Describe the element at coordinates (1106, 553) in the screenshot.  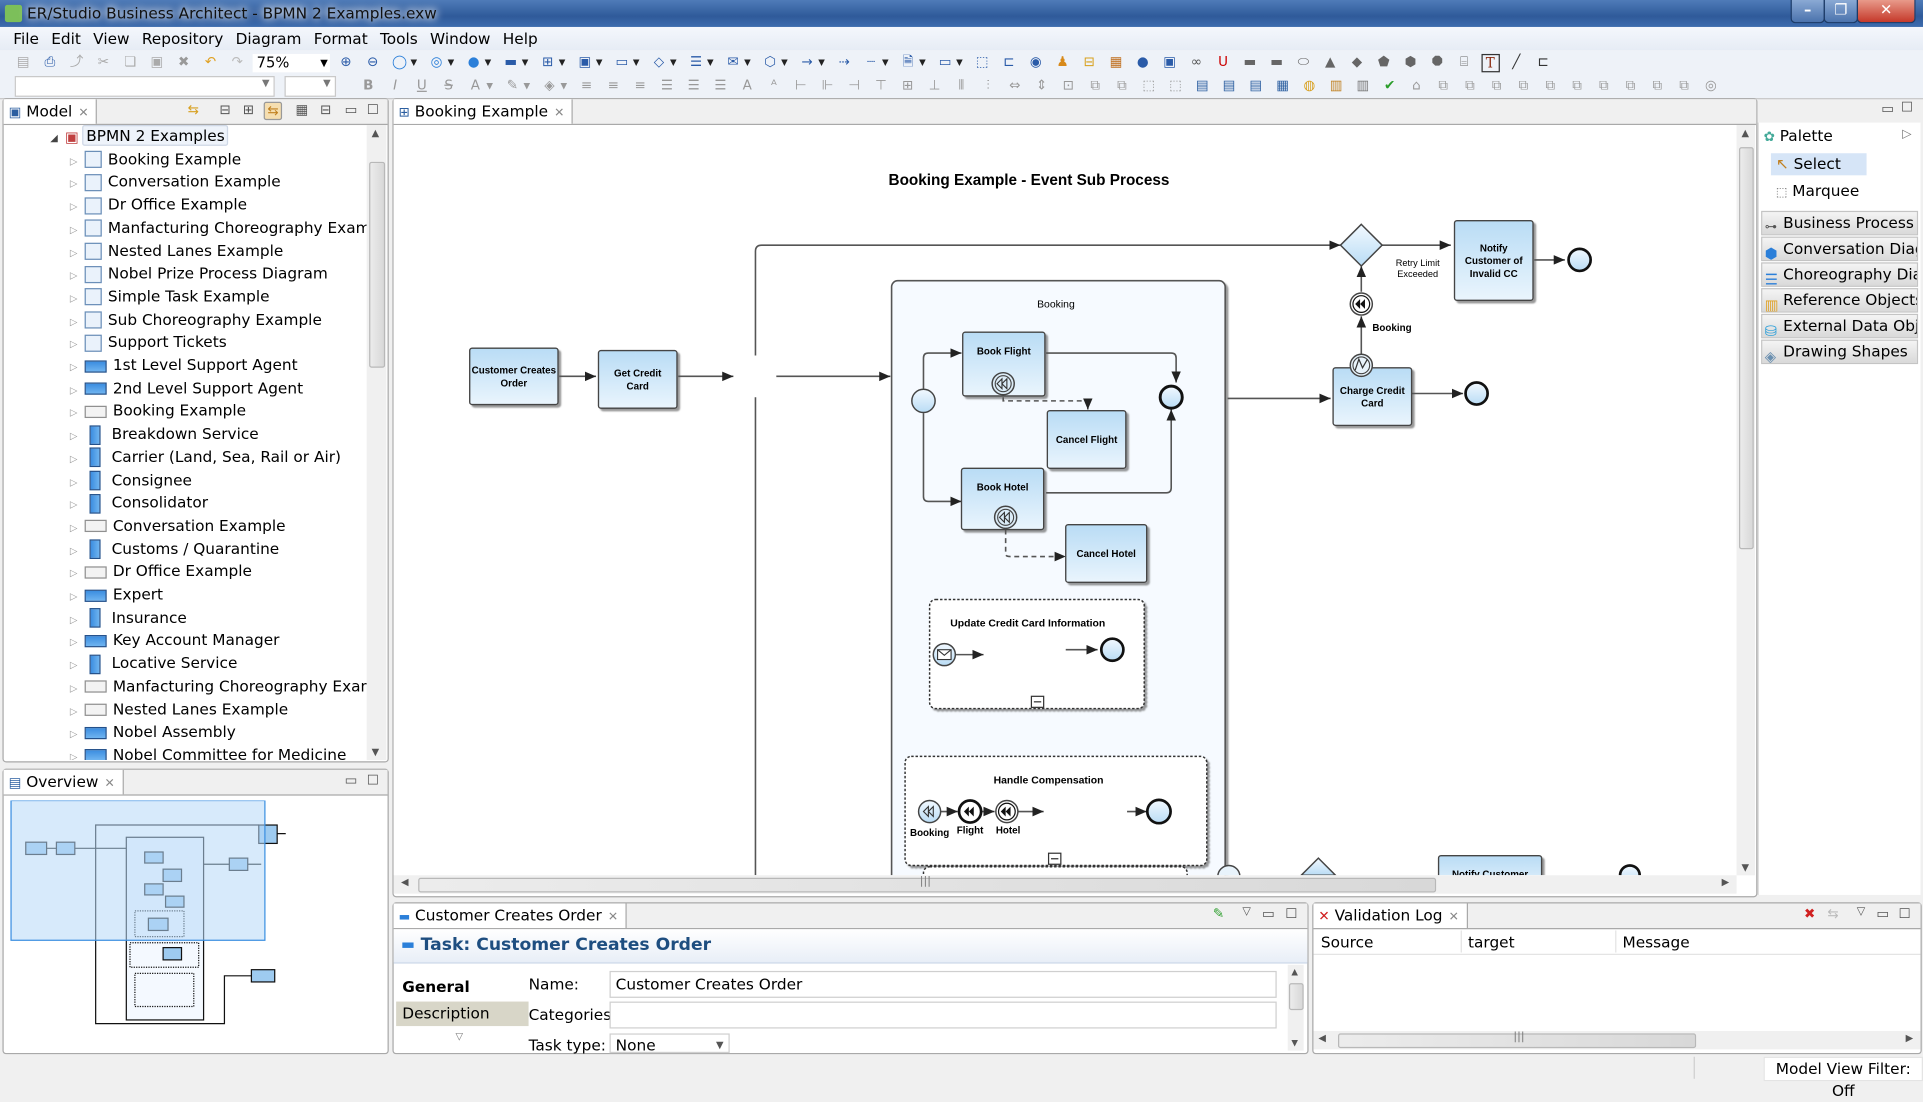
I see `task-cancel-hotel: Cancel Hotel` at that location.